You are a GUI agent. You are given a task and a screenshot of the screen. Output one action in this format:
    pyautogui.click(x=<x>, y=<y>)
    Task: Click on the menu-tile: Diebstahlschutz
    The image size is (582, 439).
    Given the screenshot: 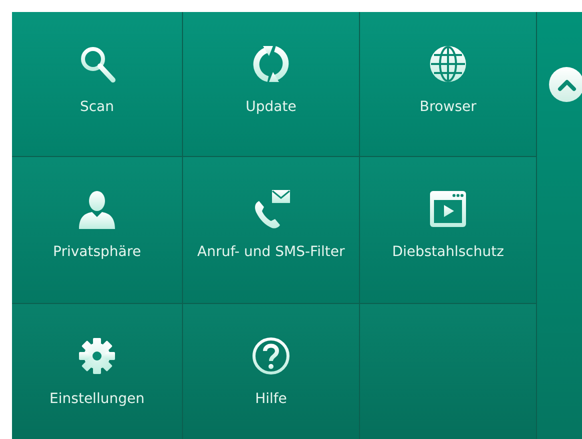 What is the action you would take?
    pyautogui.click(x=448, y=230)
    